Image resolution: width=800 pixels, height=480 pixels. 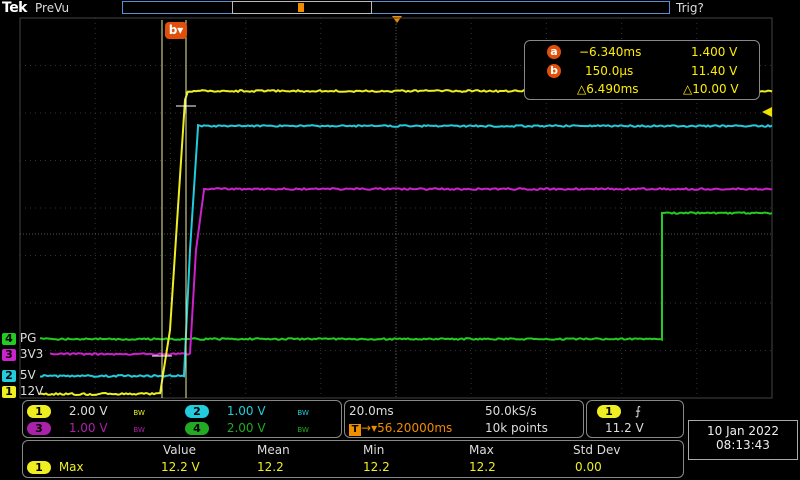 I want to click on ch2-scale: 2 1.00 V BW, so click(x=247, y=411).